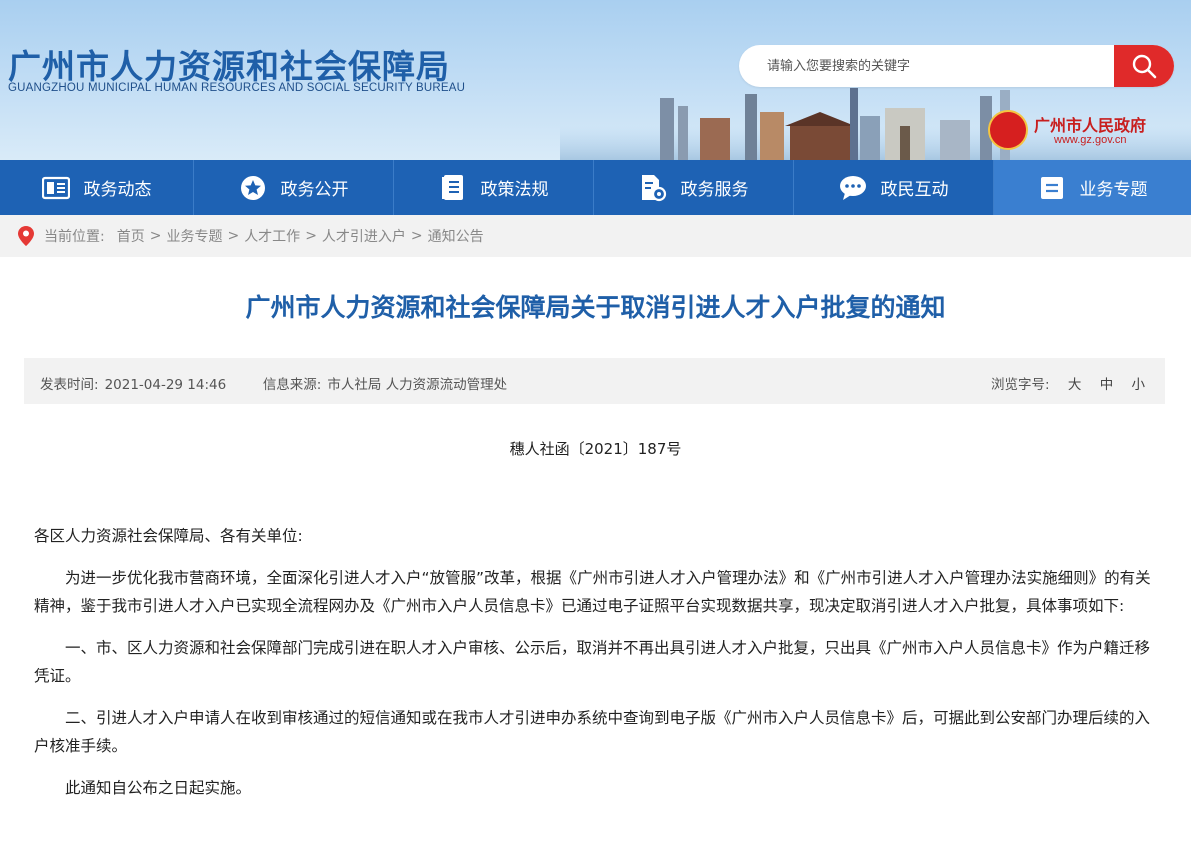  I want to click on nav-item-policy: 政策法规, so click(494, 187).